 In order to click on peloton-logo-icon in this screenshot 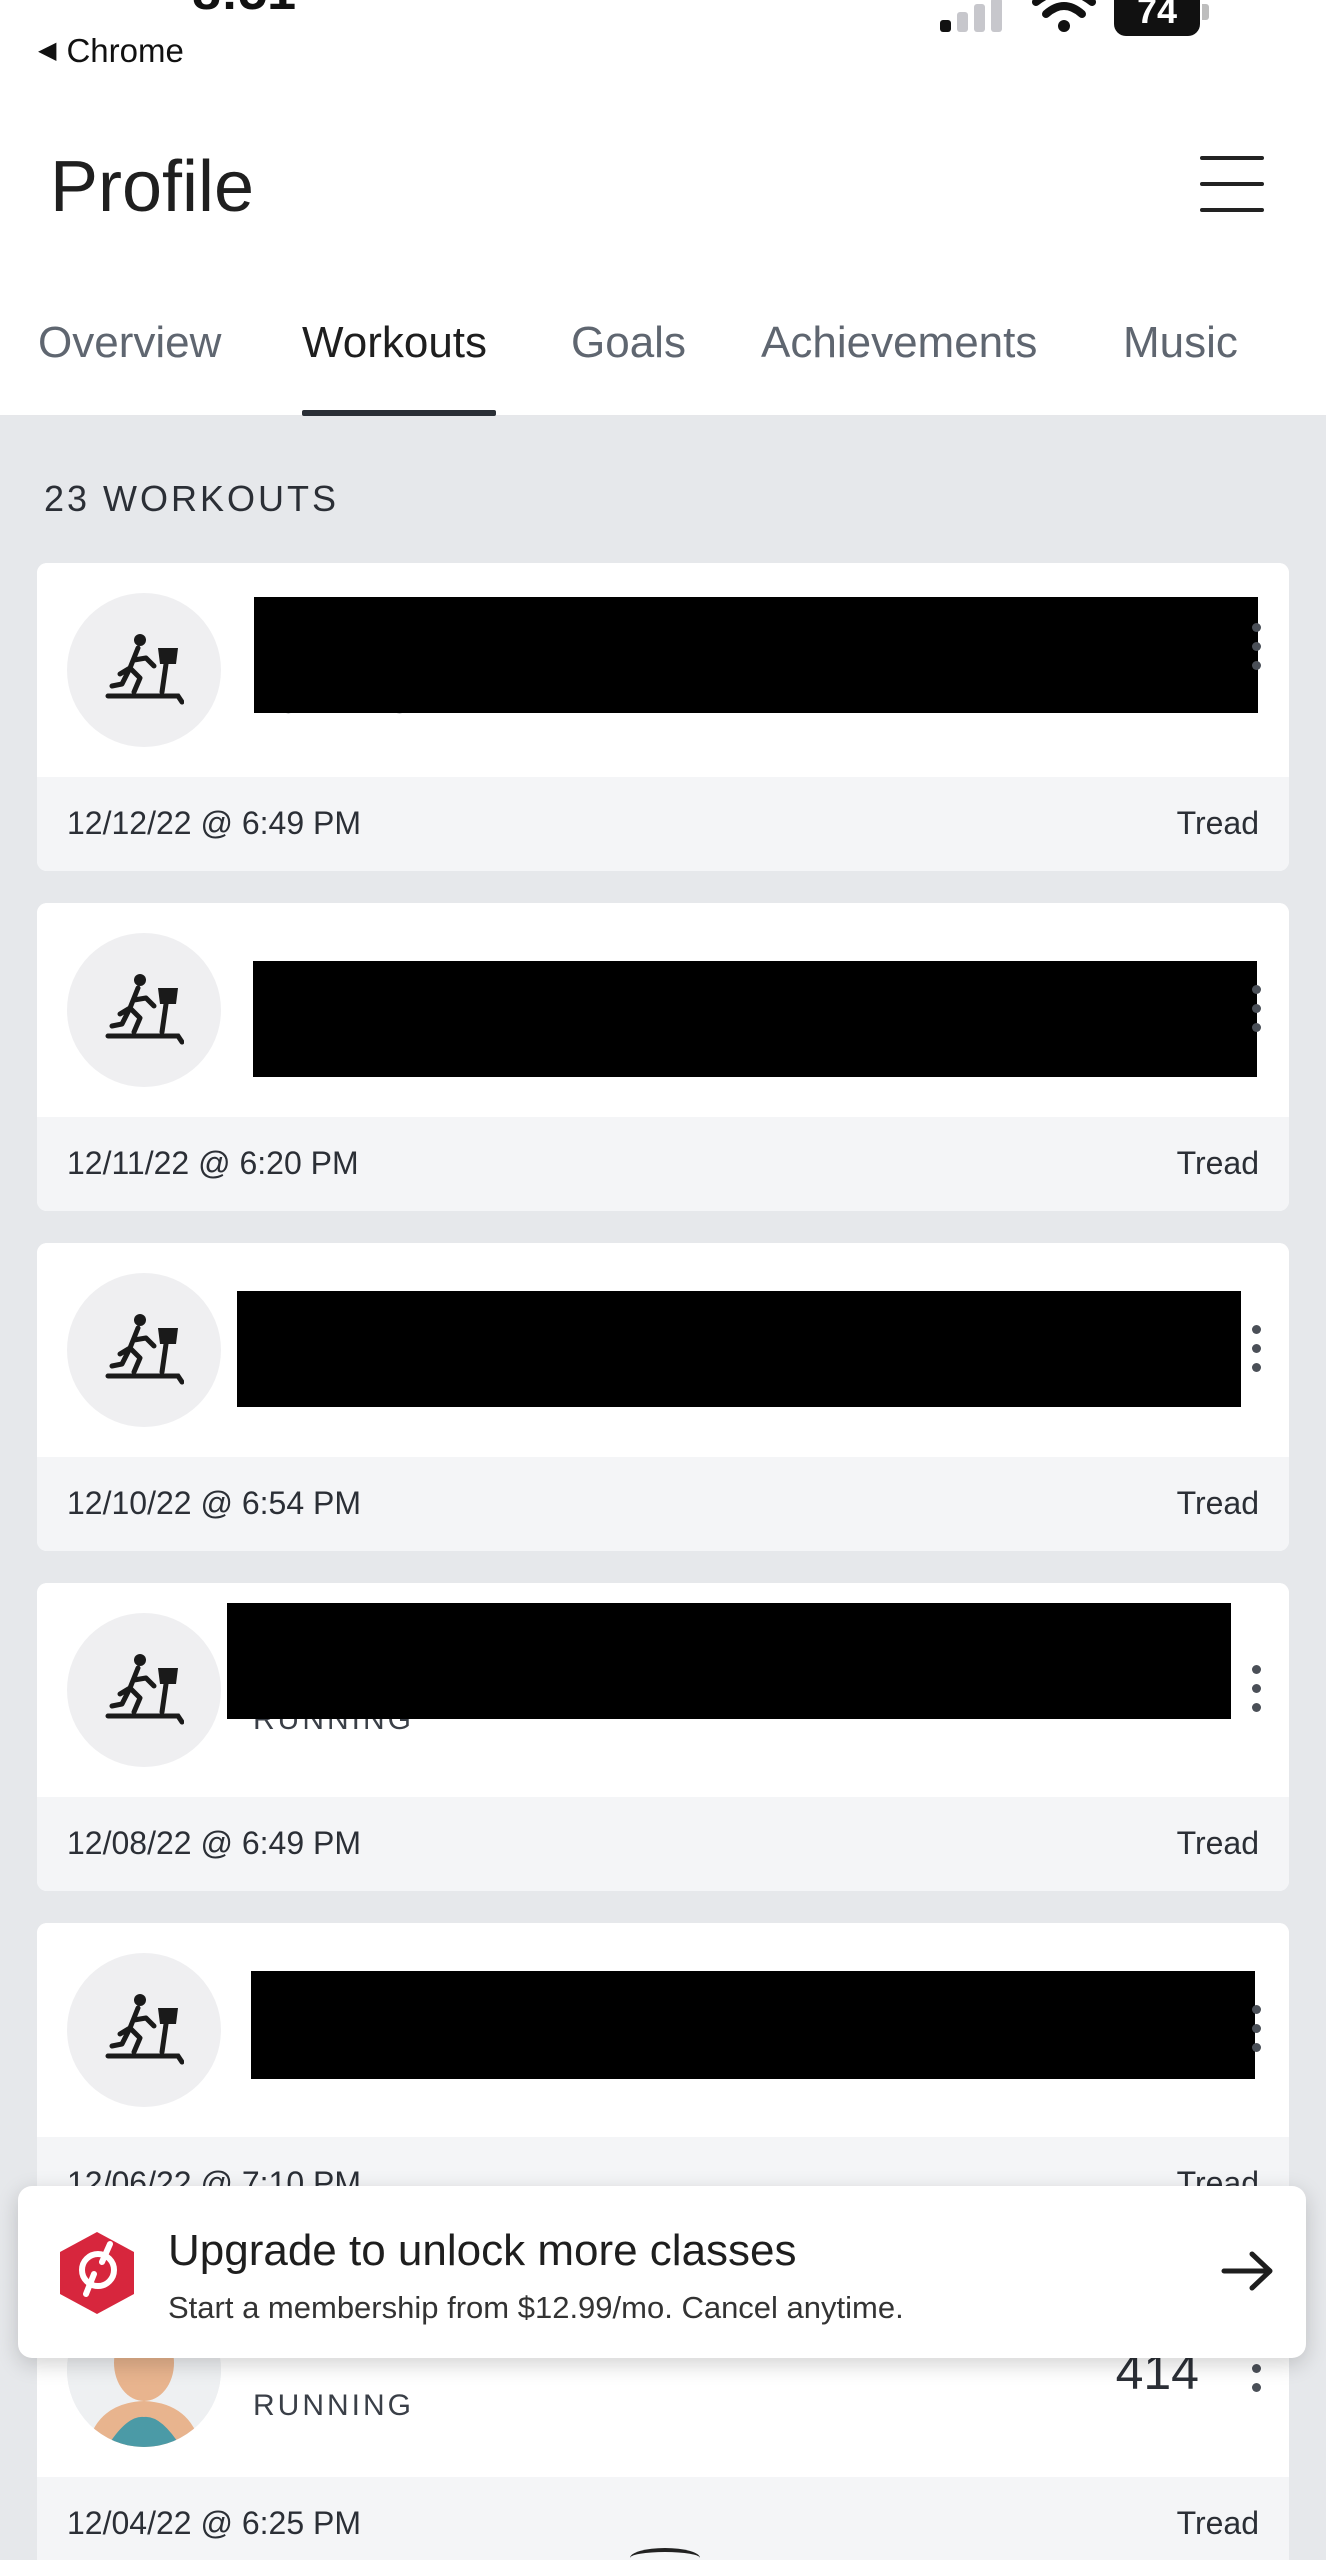, I will do `click(97, 2273)`.